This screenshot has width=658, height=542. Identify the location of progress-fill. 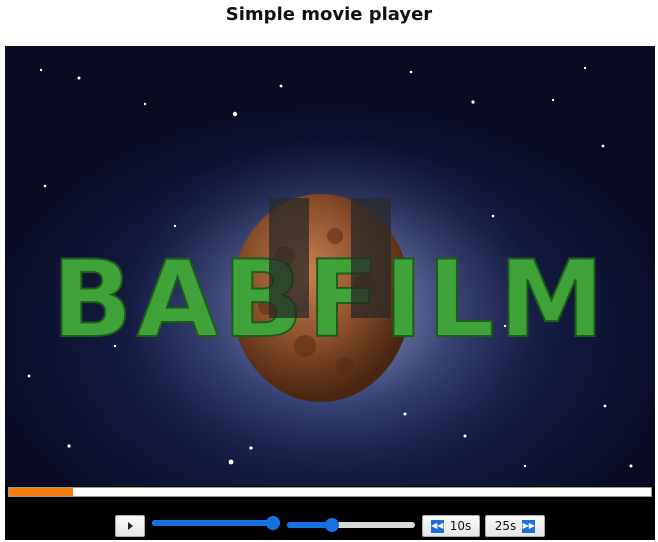
(41, 492).